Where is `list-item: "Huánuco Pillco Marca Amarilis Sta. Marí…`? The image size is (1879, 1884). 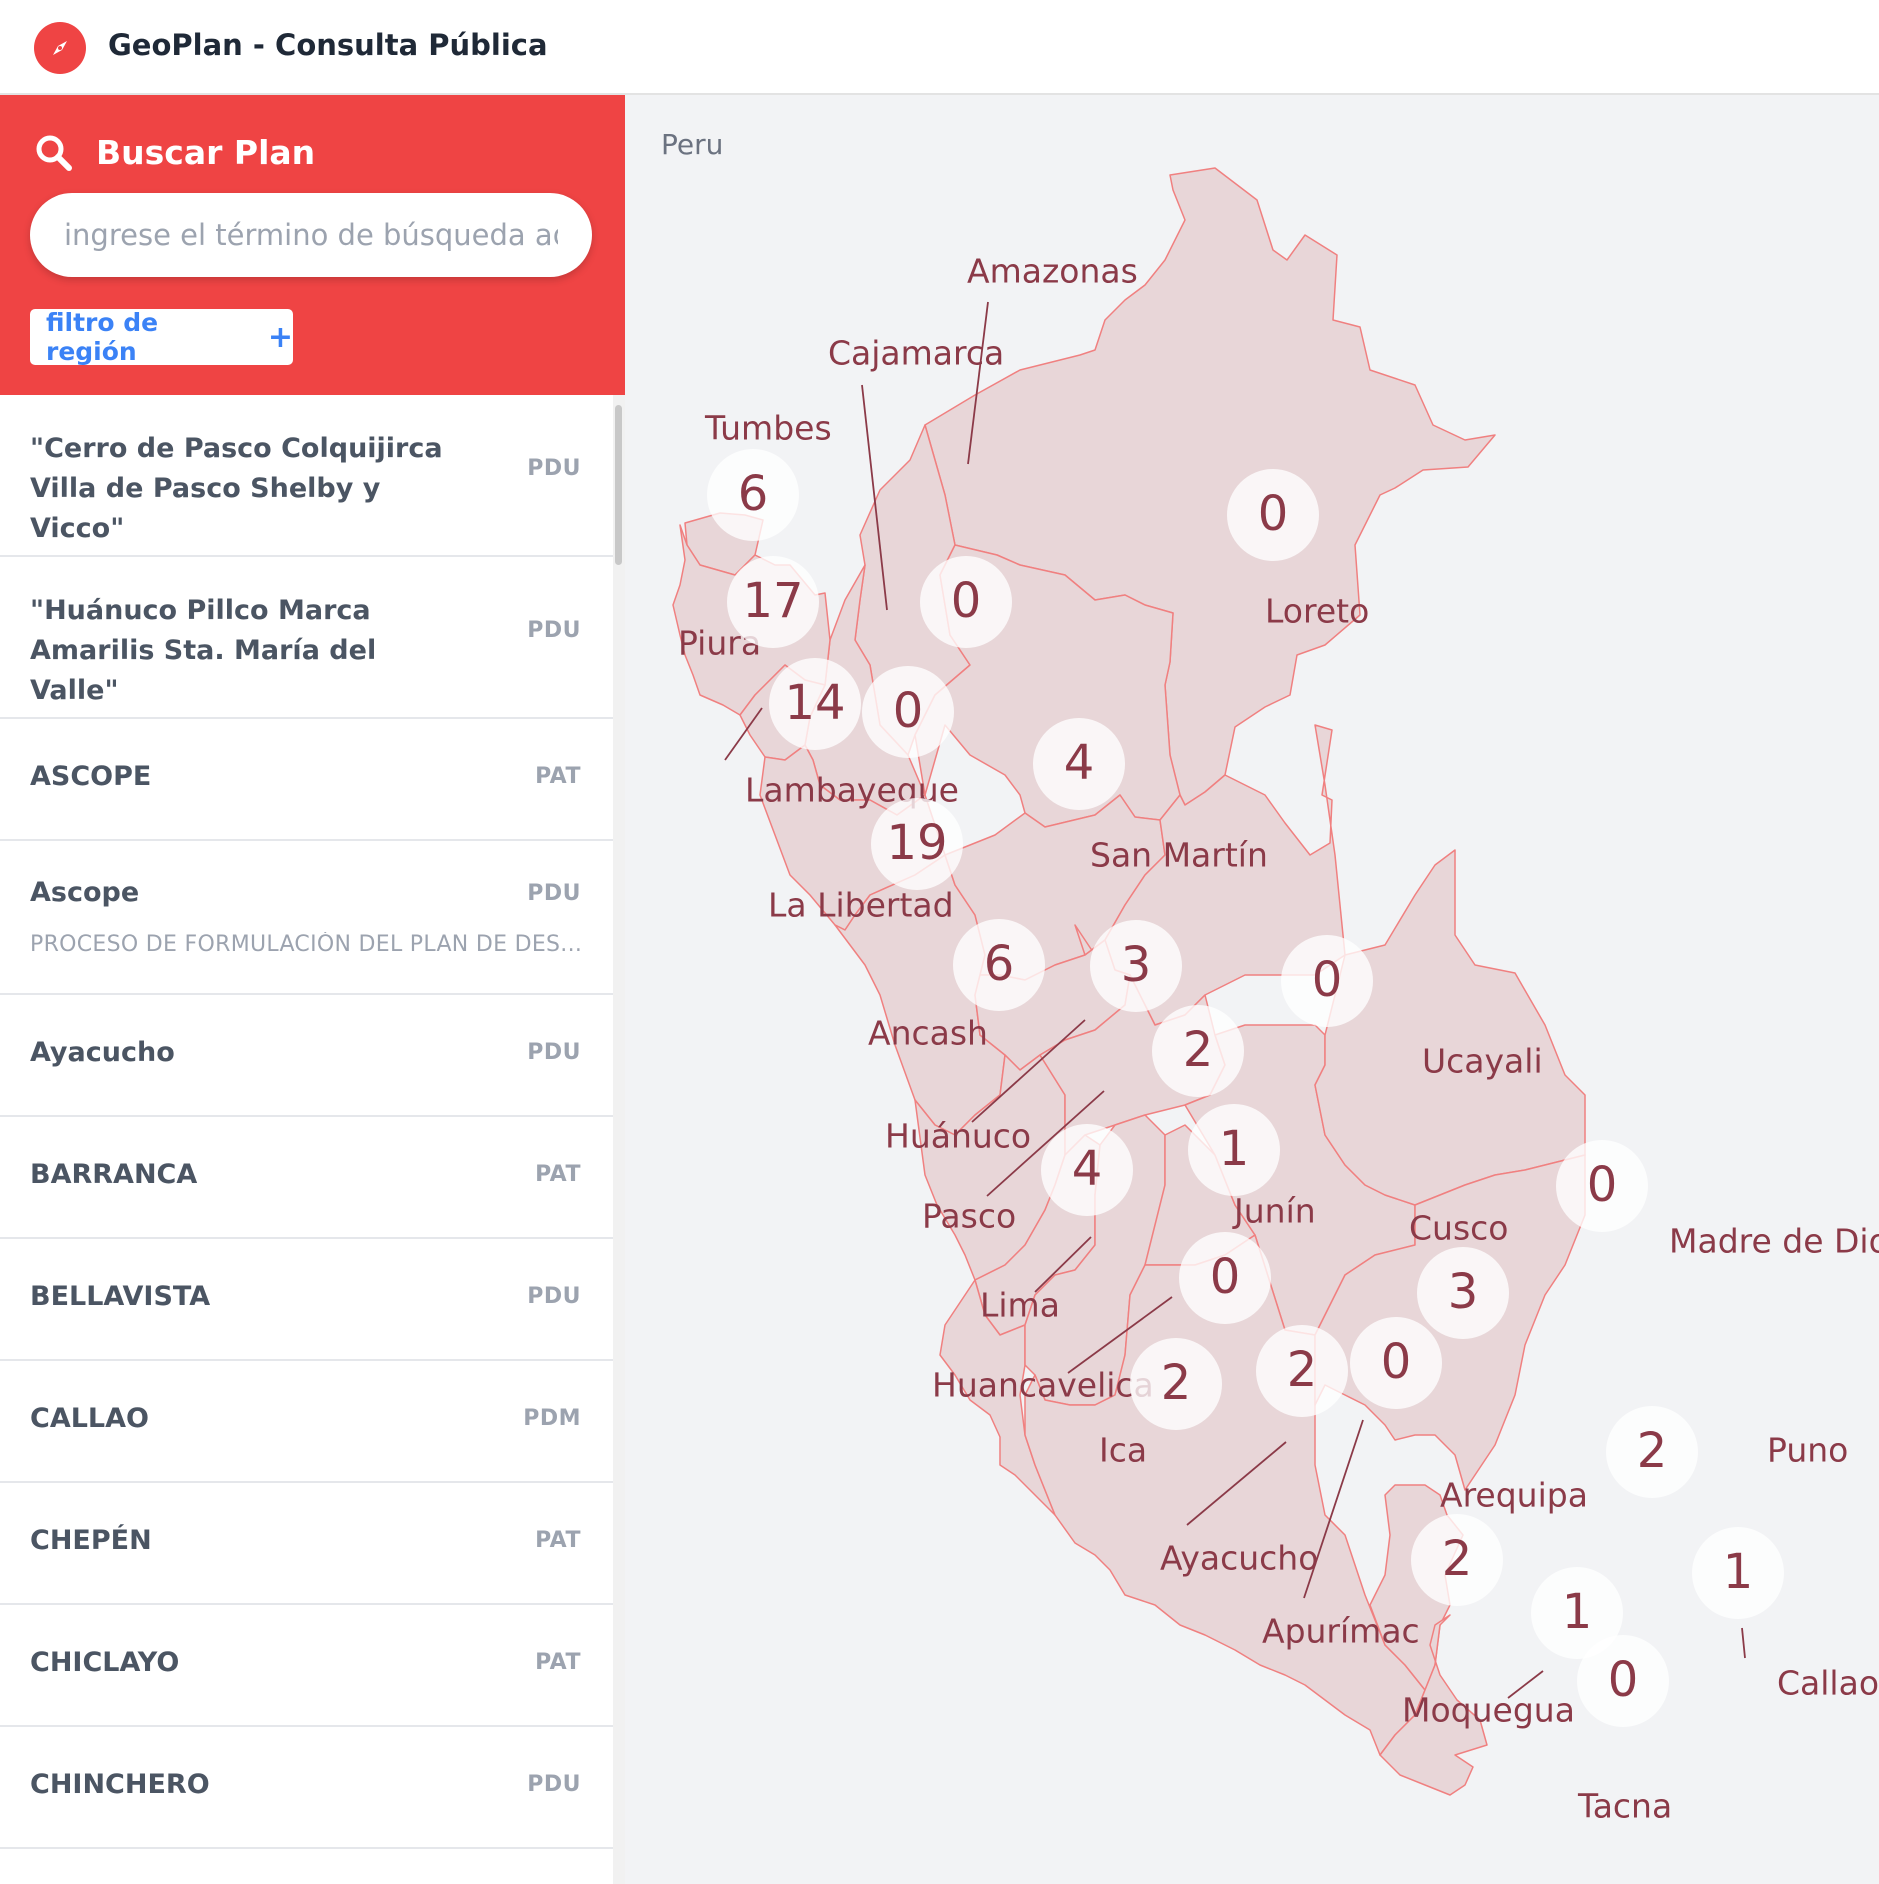
list-item: "Huánuco Pillco Marca Amarilis Sta. Marí… is located at coordinates (306, 638).